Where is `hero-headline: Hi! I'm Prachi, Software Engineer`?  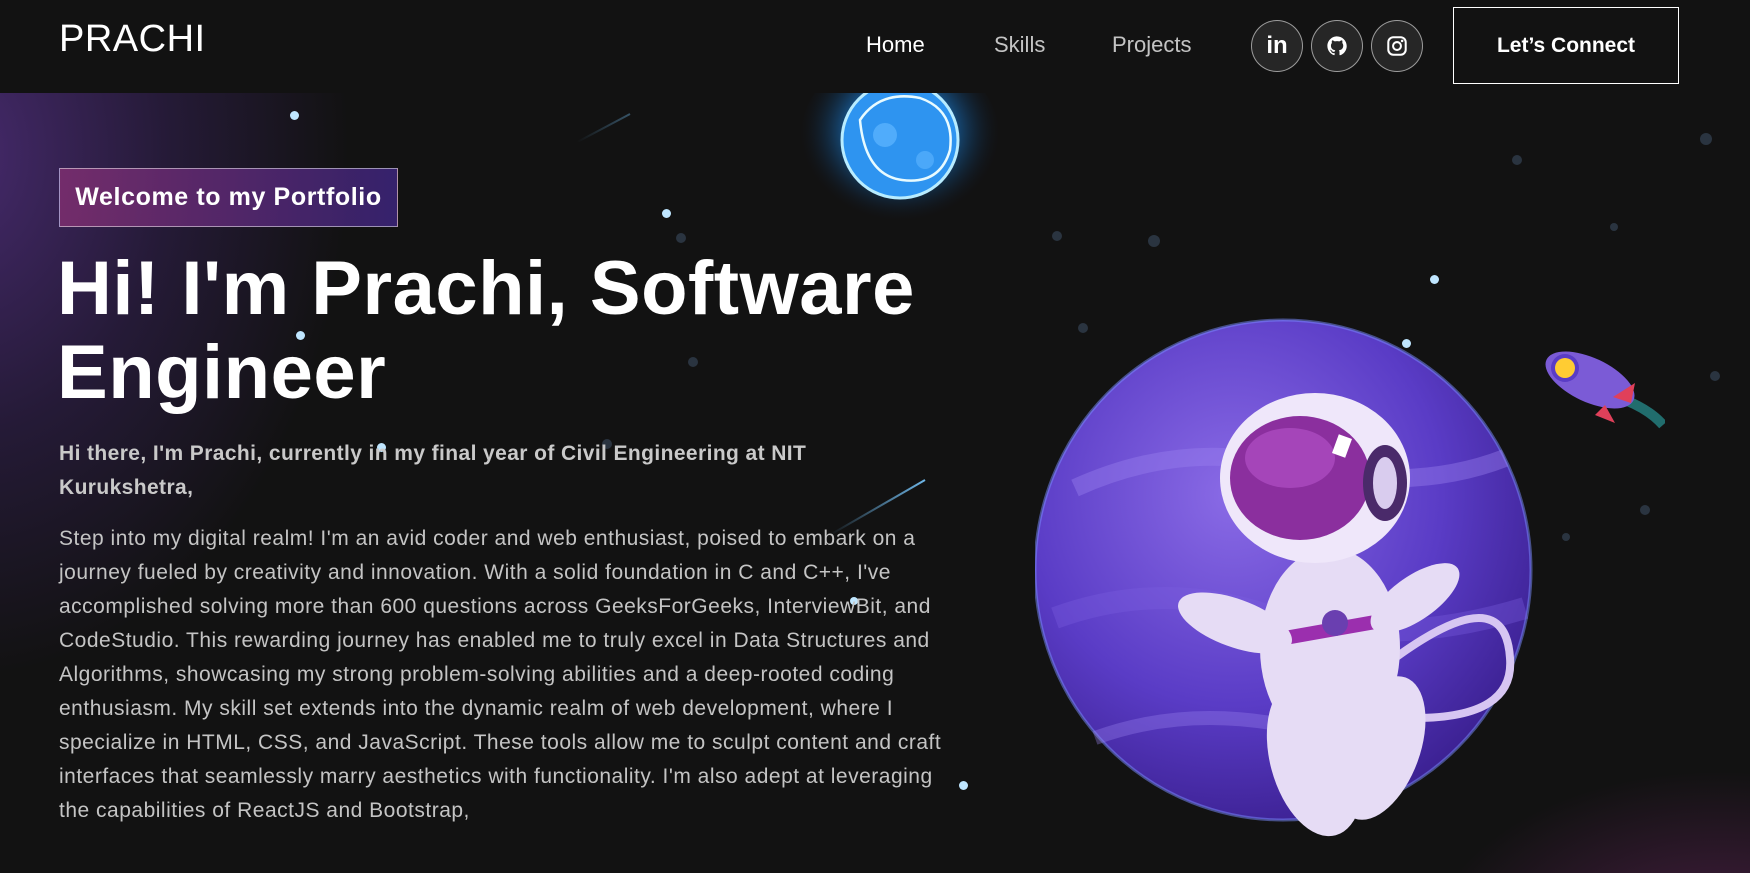
hero-headline: Hi! I'm Prachi, Software Engineer is located at coordinates (537, 331).